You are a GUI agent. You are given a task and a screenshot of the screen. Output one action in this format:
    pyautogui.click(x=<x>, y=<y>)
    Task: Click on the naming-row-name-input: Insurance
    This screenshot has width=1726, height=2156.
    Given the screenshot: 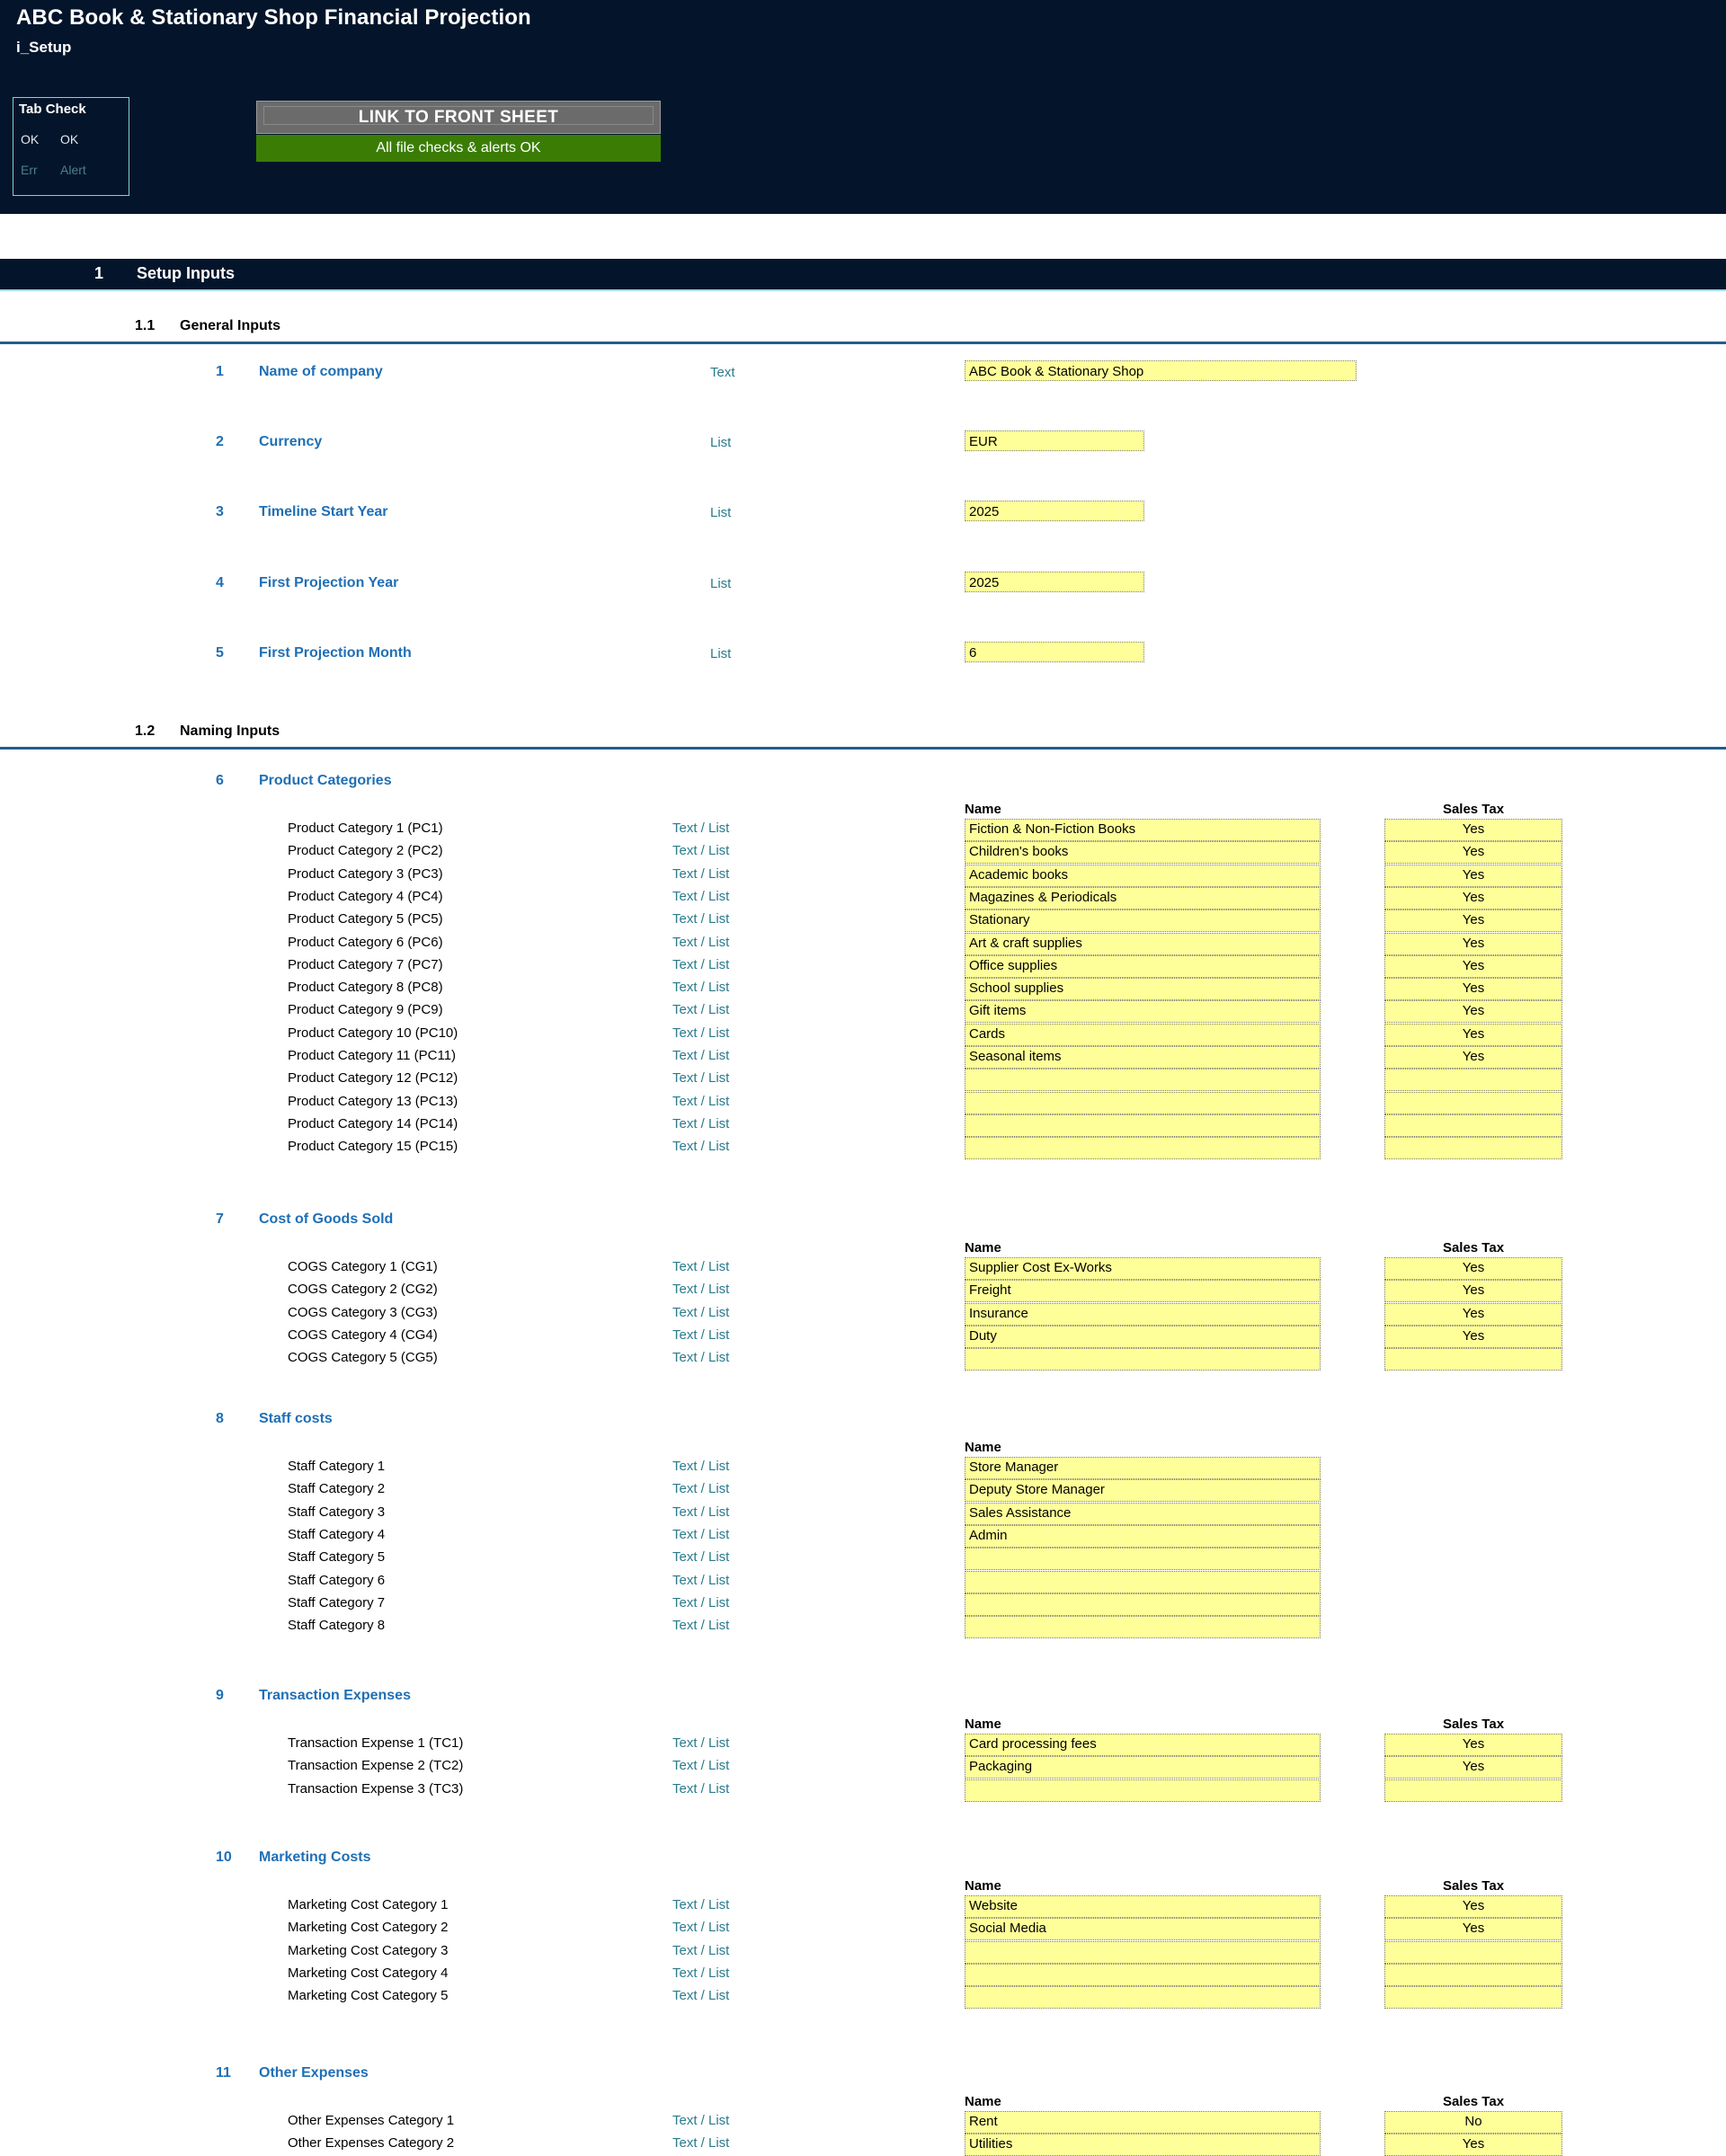 What is the action you would take?
    pyautogui.click(x=1143, y=1314)
    